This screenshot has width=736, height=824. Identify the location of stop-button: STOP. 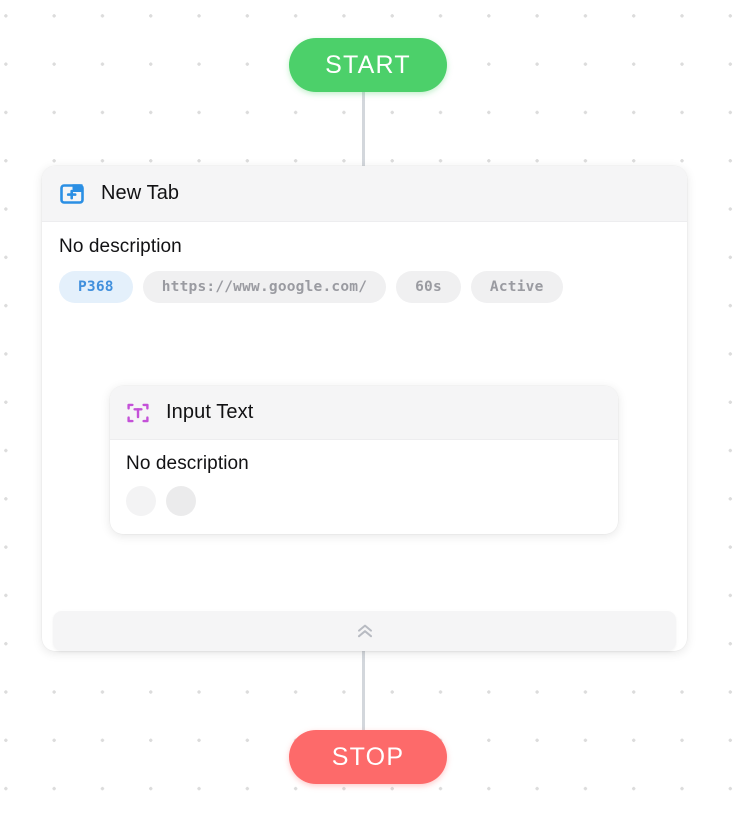
(368, 757).